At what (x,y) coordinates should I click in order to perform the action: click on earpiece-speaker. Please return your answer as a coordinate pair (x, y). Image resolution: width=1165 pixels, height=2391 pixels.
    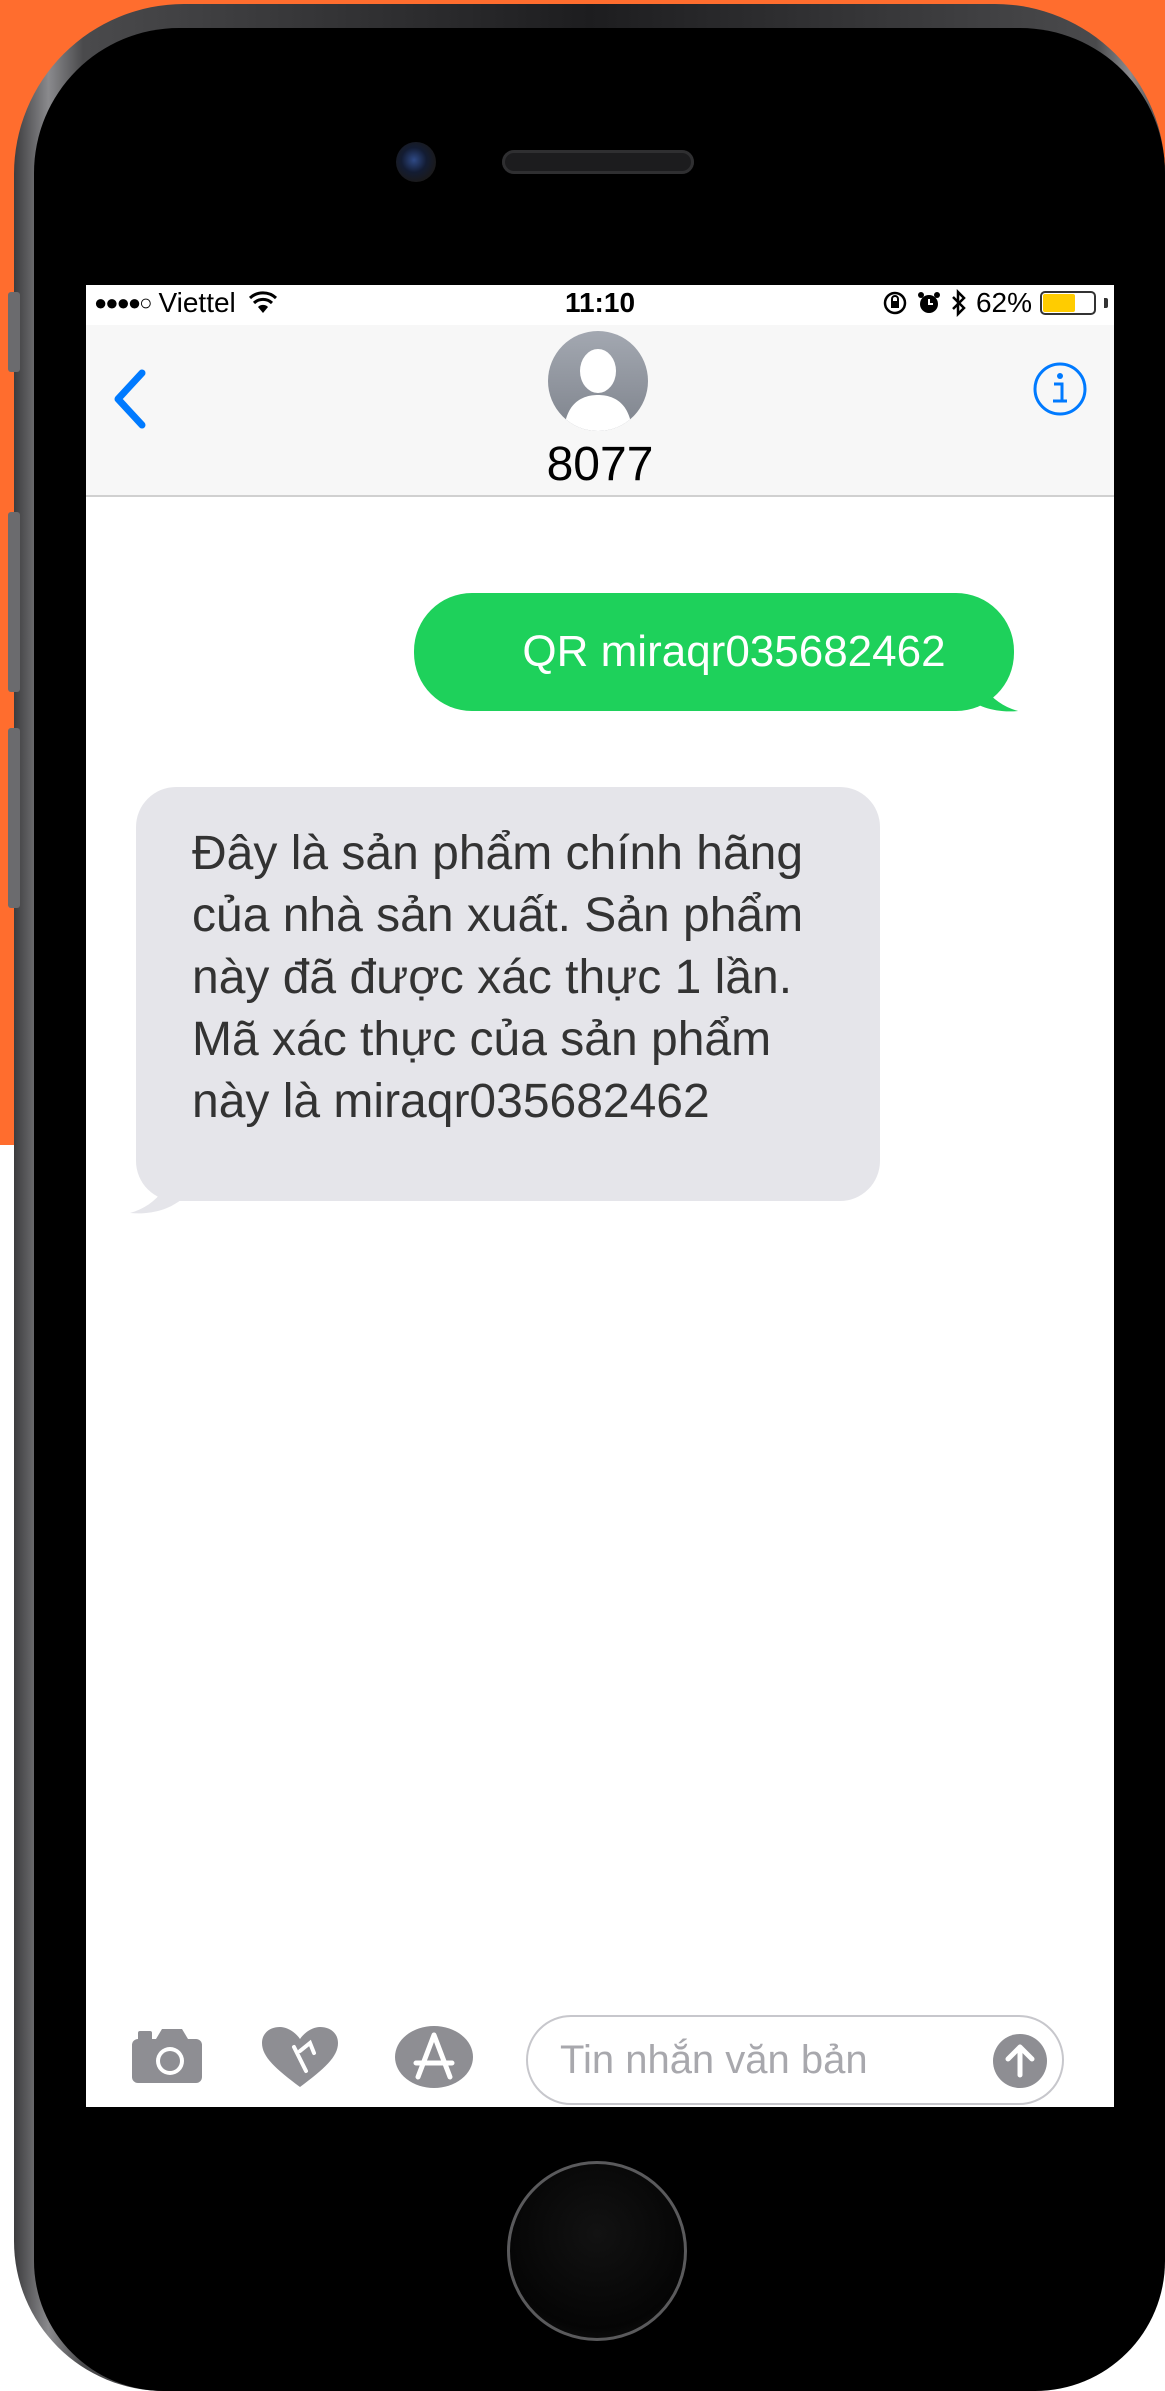
    Looking at the image, I should click on (598, 162).